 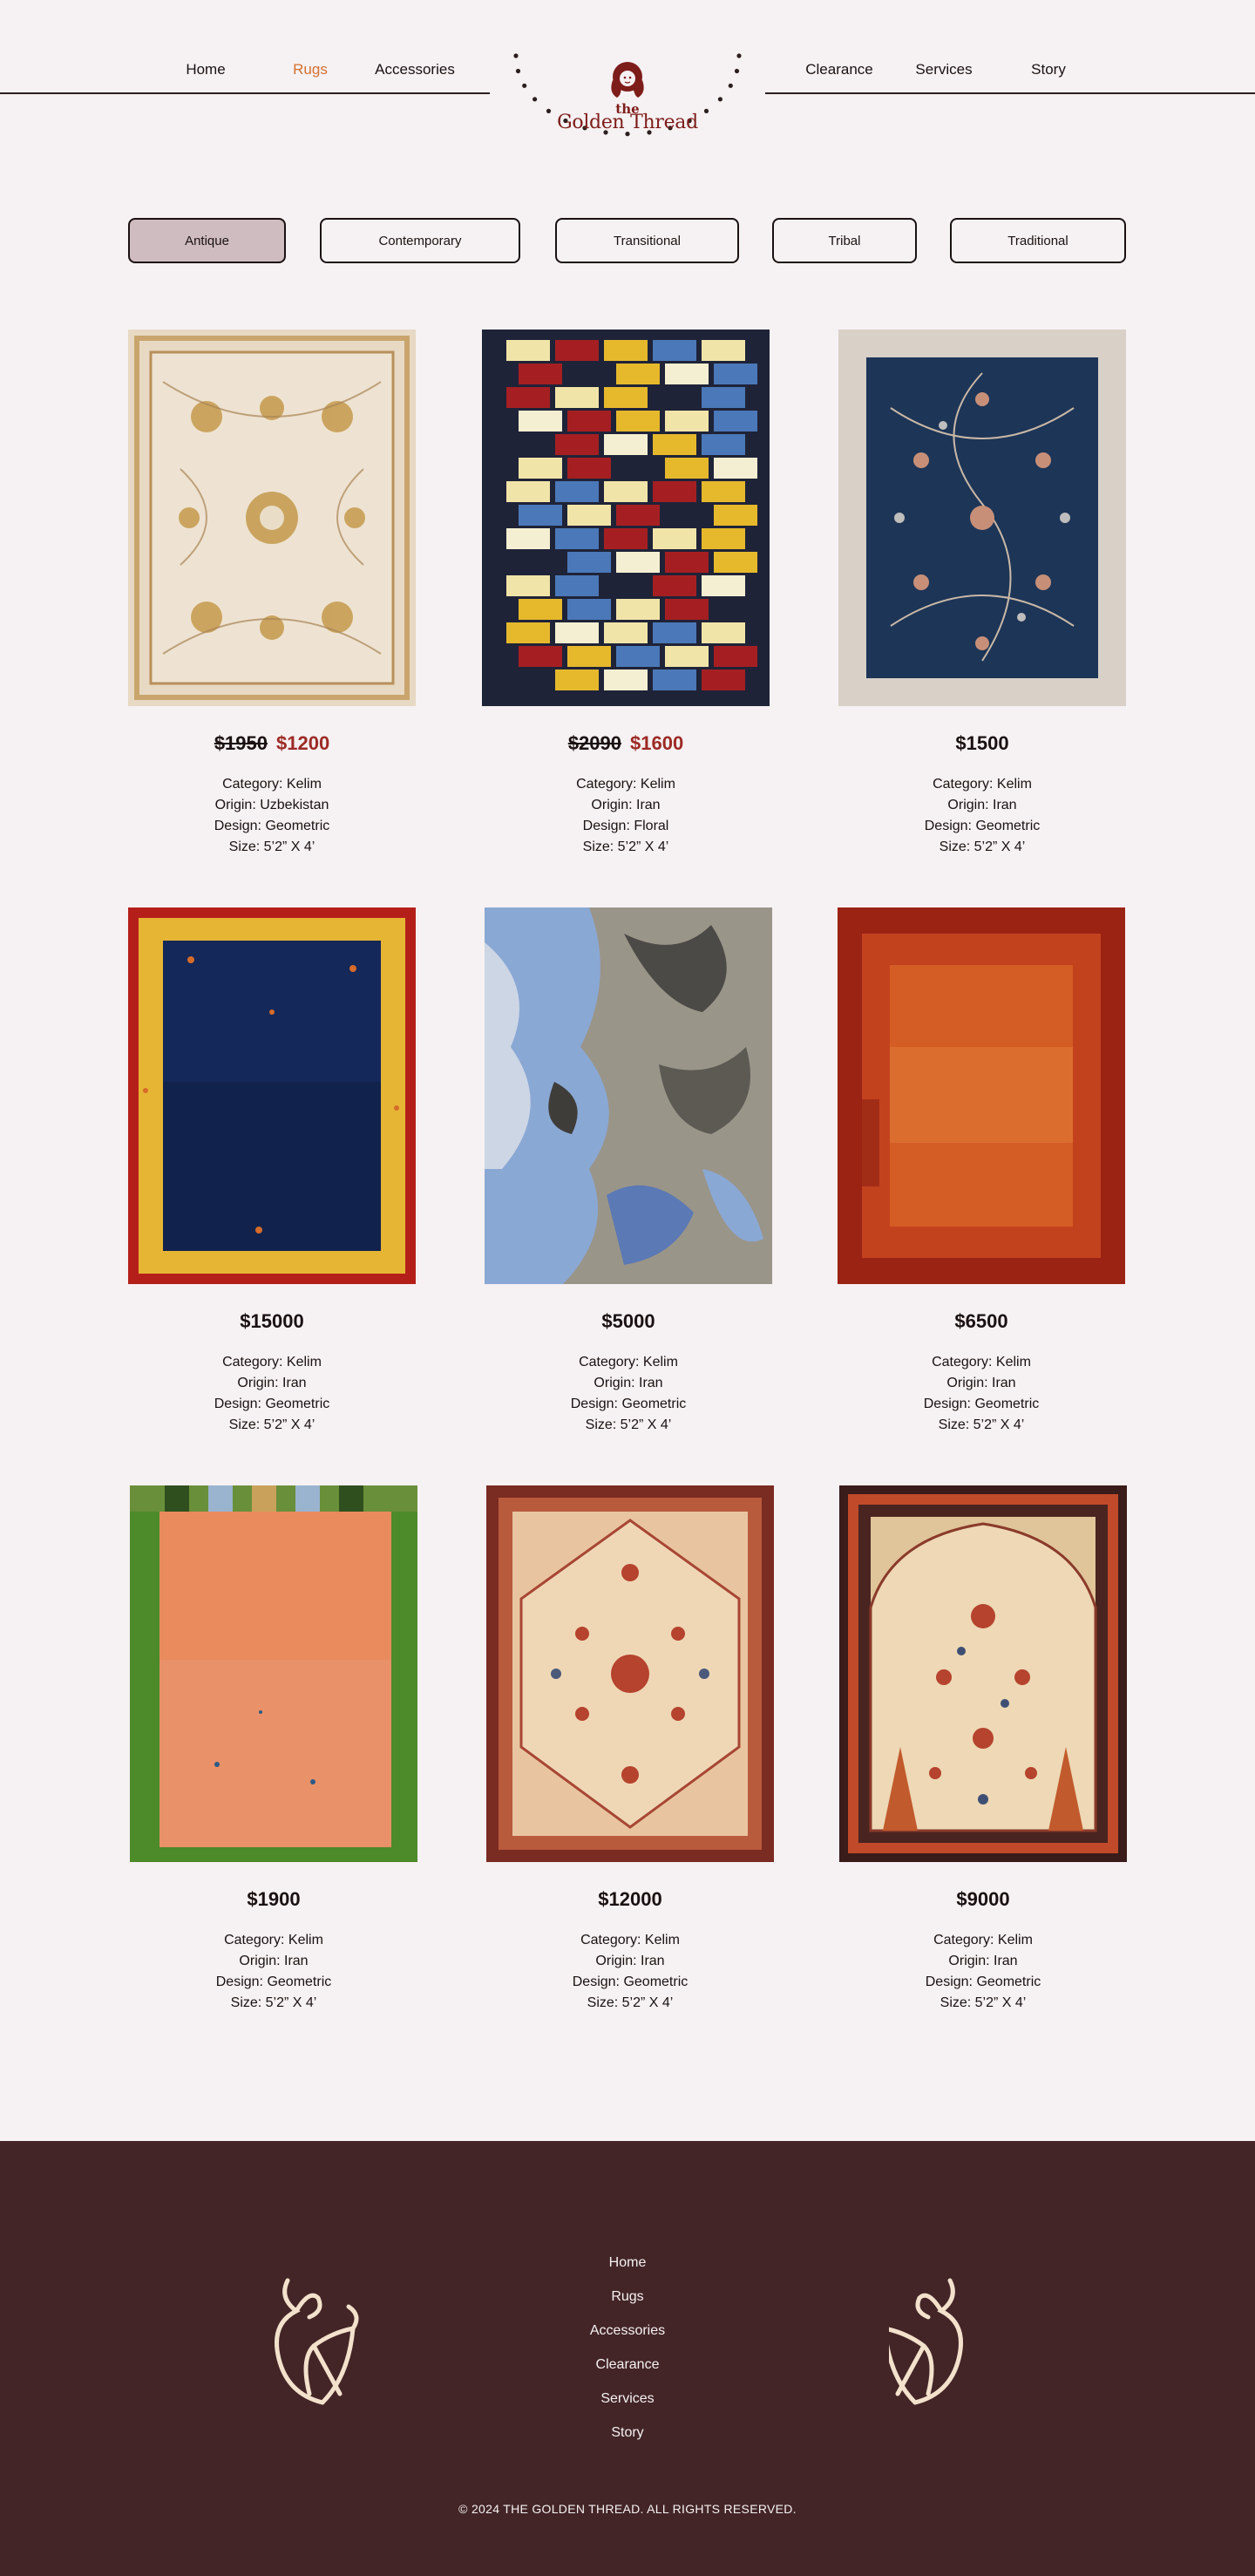 What do you see at coordinates (628, 2331) in the screenshot?
I see `footer-link-accessories: Accessories` at bounding box center [628, 2331].